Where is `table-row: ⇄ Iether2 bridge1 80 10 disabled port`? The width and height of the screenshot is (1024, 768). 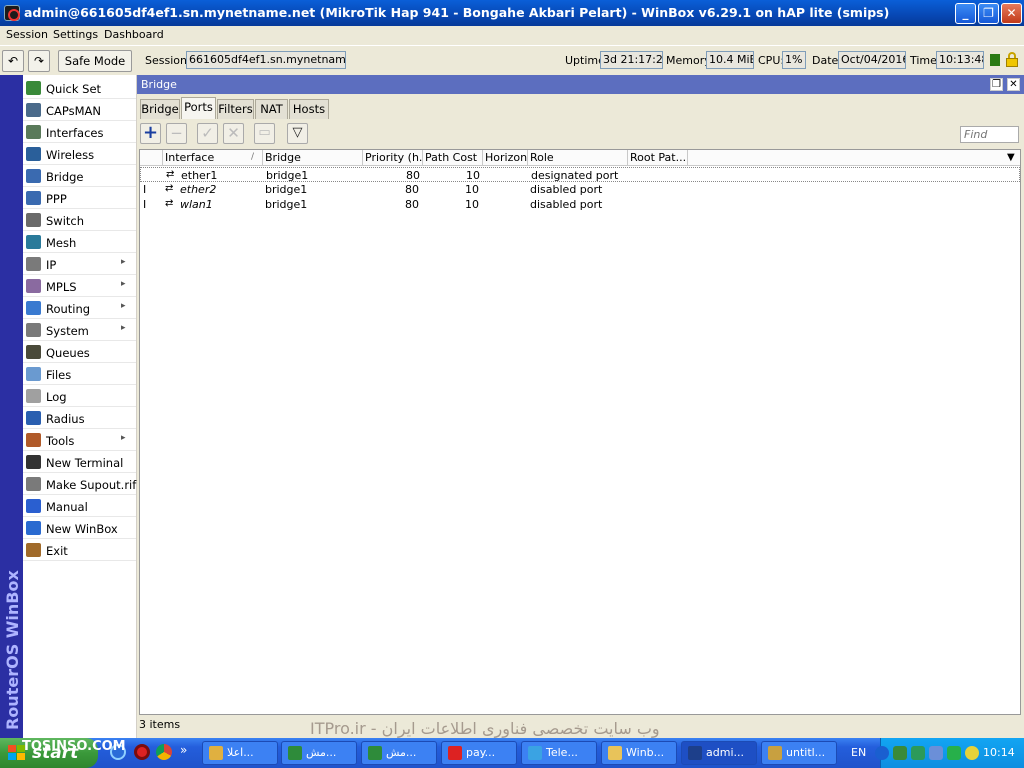
table-row: ⇄ Iether2 bridge1 80 10 disabled port is located at coordinates (580, 189).